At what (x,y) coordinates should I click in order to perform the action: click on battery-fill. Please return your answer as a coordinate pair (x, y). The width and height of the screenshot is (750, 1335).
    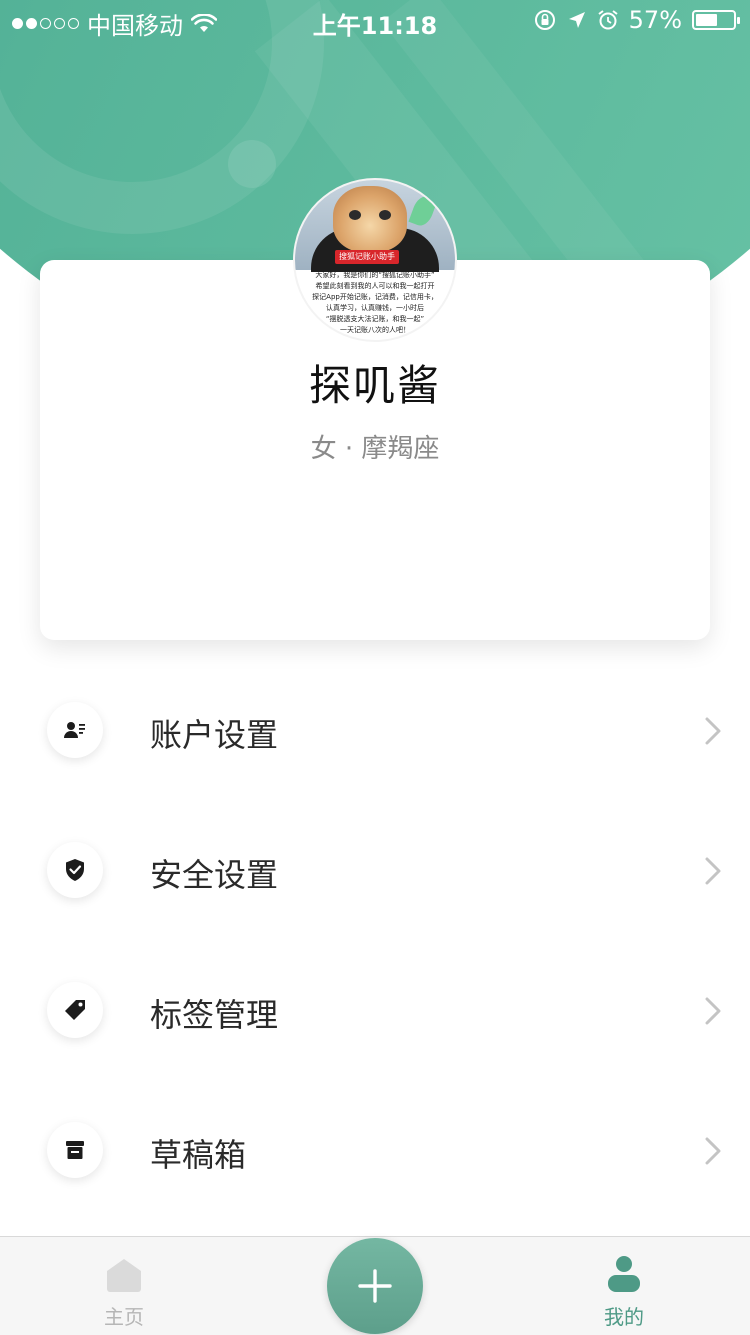
    Looking at the image, I should click on (706, 20).